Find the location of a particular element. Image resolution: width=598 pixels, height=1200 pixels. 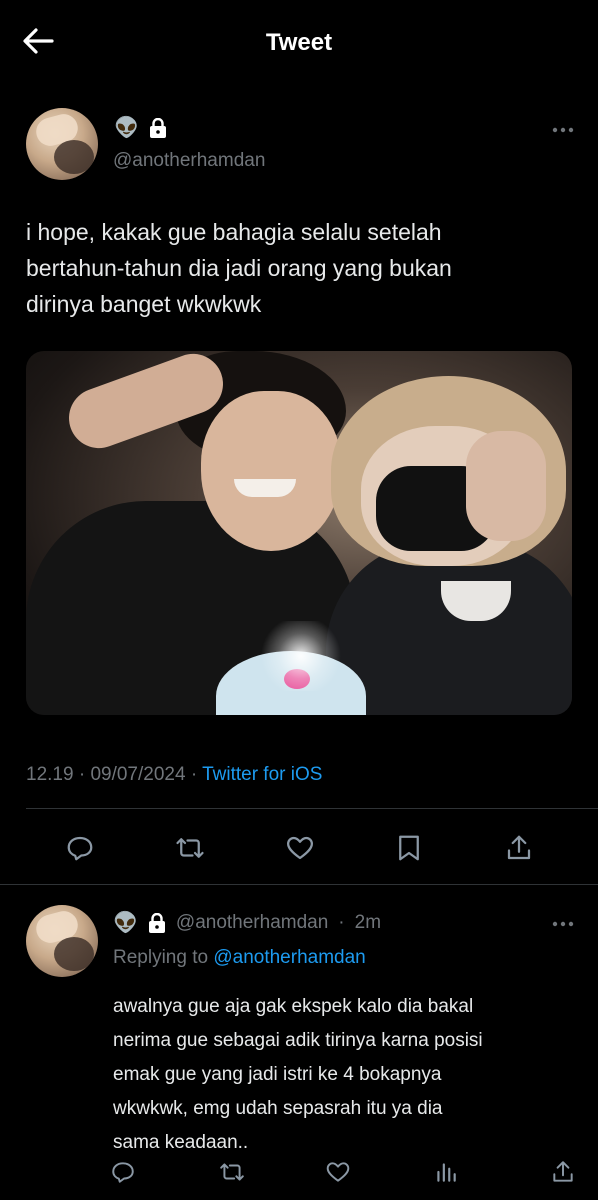

reply-retweet-button is located at coordinates (232, 1172).